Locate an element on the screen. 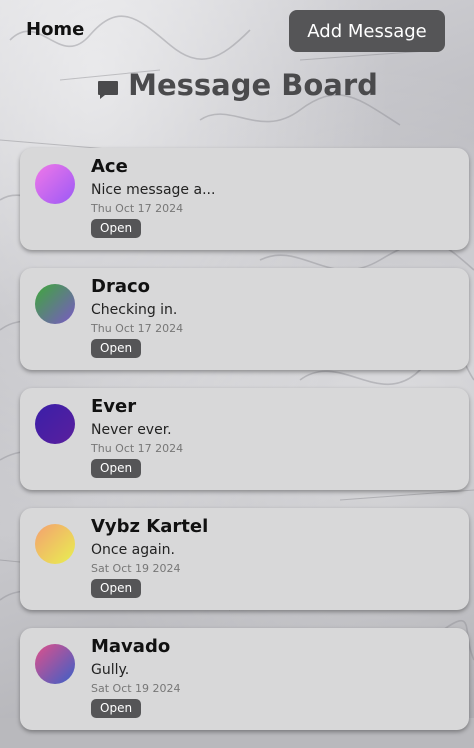 The height and width of the screenshot is (748, 474). message-author: Mavado is located at coordinates (131, 646).